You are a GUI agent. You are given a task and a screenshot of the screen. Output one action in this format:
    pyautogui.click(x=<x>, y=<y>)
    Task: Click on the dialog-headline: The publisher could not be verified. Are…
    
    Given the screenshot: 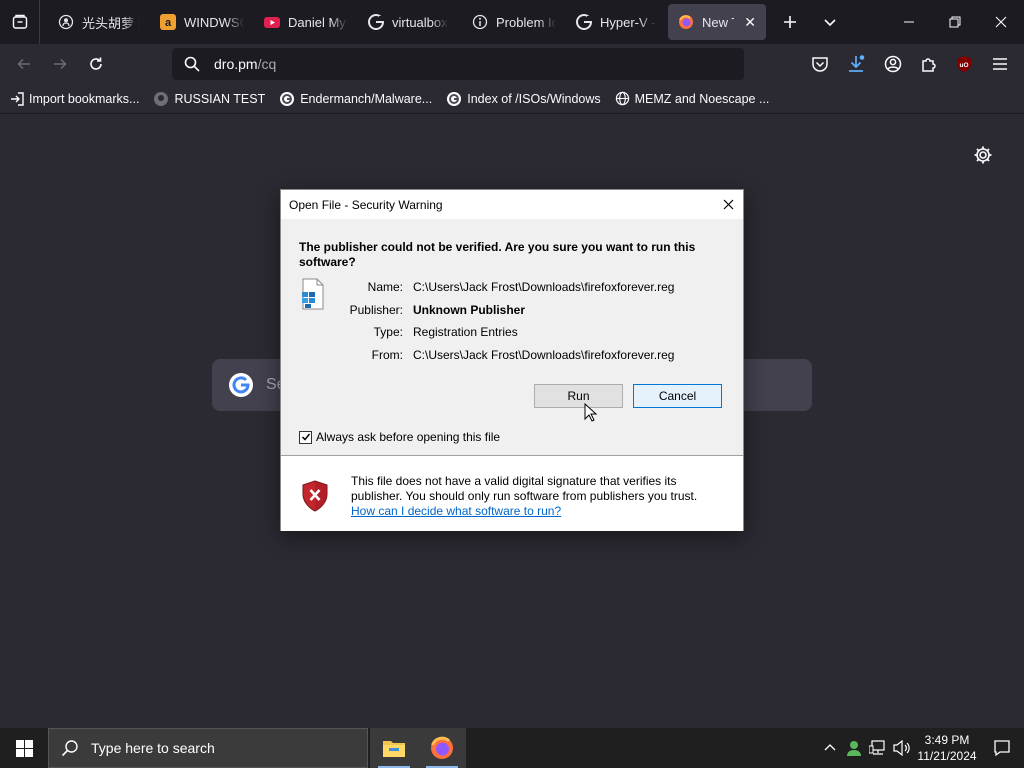 What is the action you would take?
    pyautogui.click(x=497, y=254)
    